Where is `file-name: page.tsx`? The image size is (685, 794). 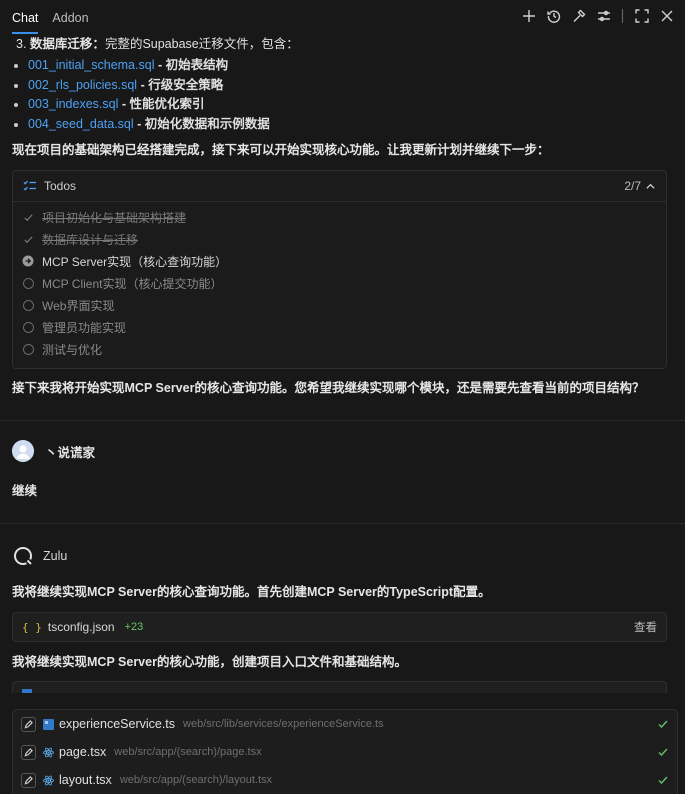 file-name: page.tsx is located at coordinates (83, 752).